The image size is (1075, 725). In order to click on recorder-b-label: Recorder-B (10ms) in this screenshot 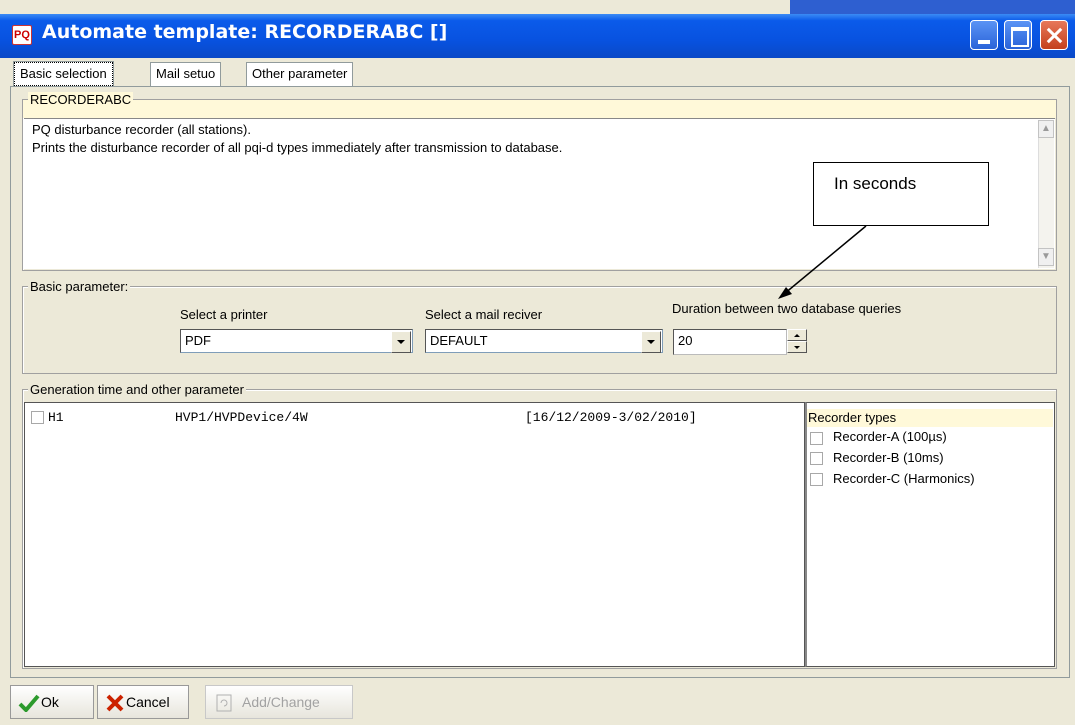, I will do `click(888, 457)`.